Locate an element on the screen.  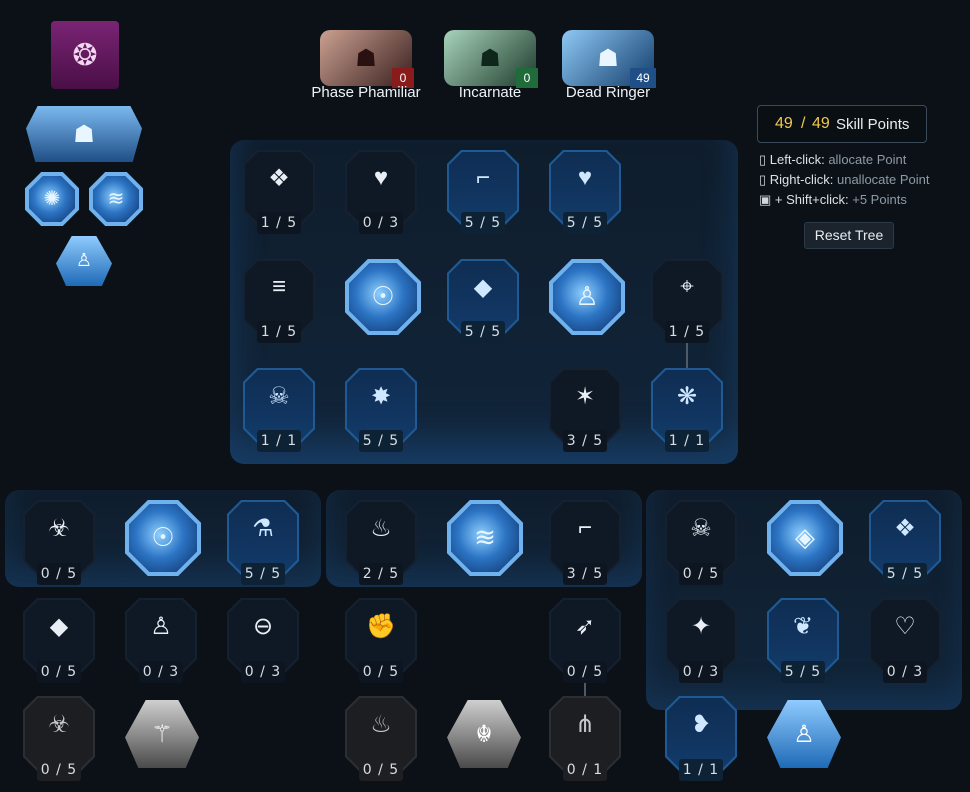
paws-arc-icon: ❦ is located at coordinates (803, 626).